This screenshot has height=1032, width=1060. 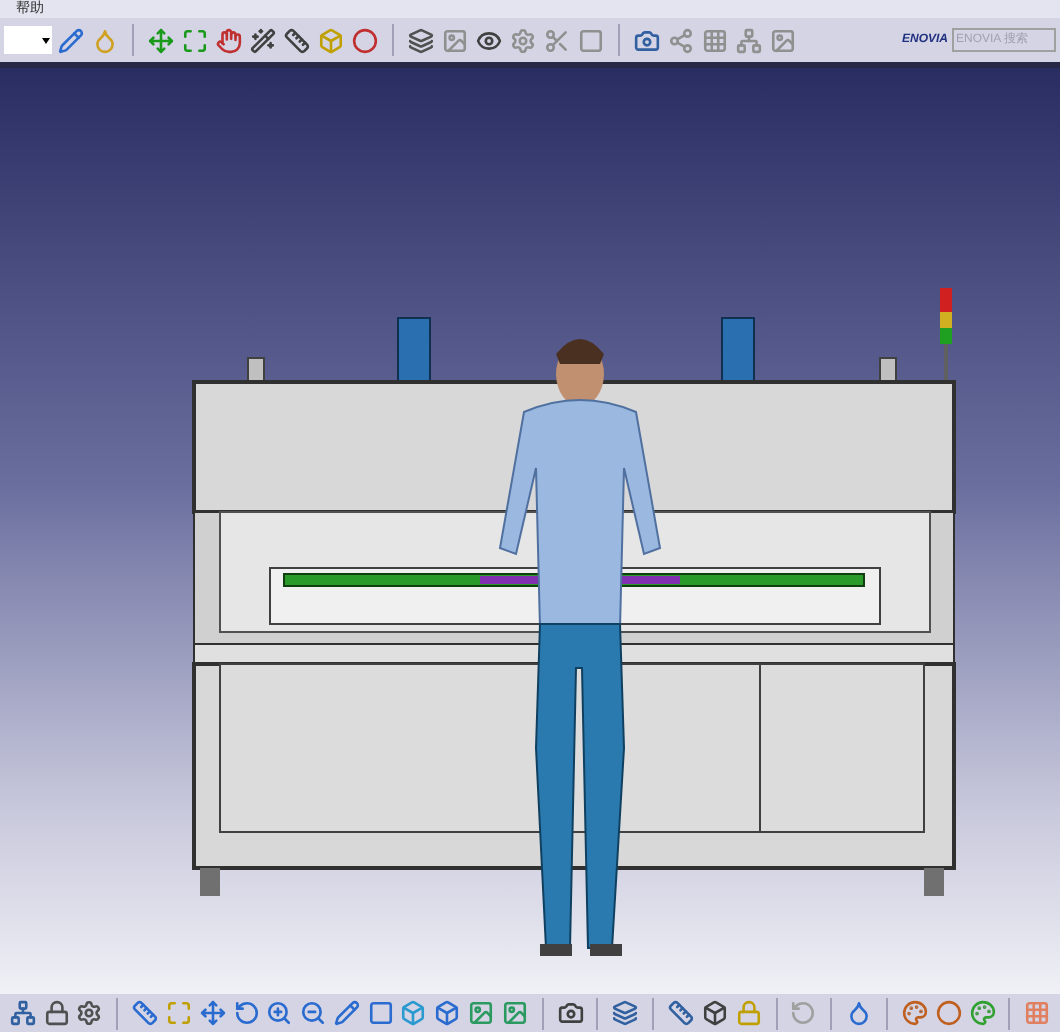 I want to click on cut-icon, so click(x=557, y=40).